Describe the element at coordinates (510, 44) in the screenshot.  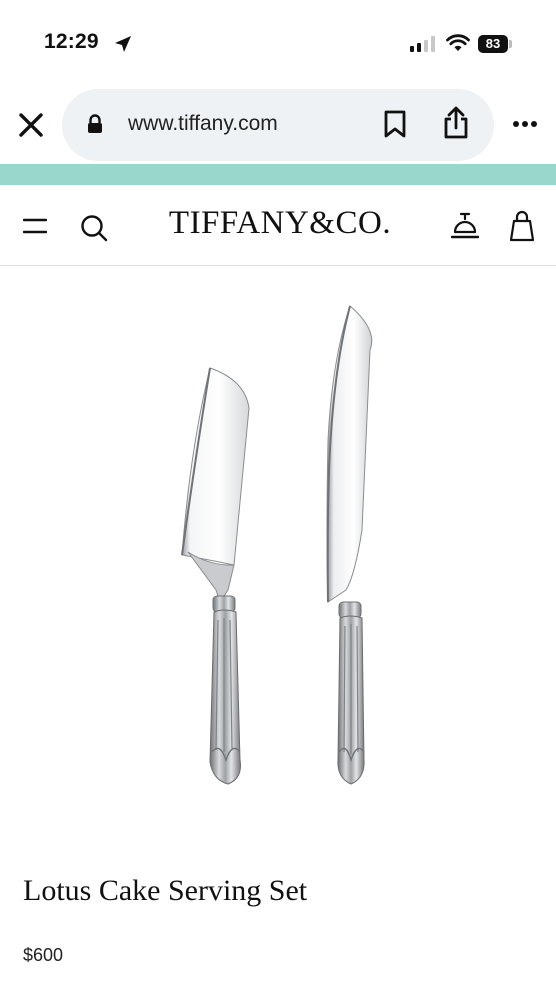
I see `battery-cap` at that location.